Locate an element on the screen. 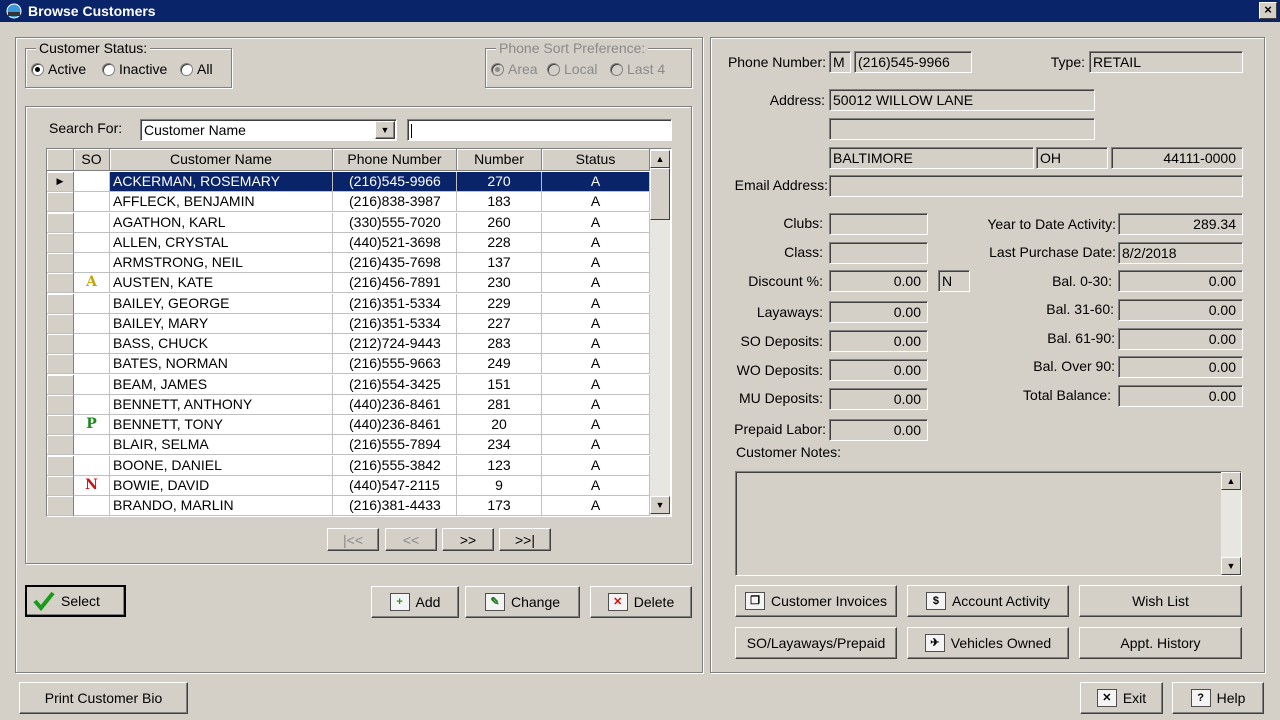 The height and width of the screenshot is (720, 1280). next-page-button: >> is located at coordinates (468, 539).